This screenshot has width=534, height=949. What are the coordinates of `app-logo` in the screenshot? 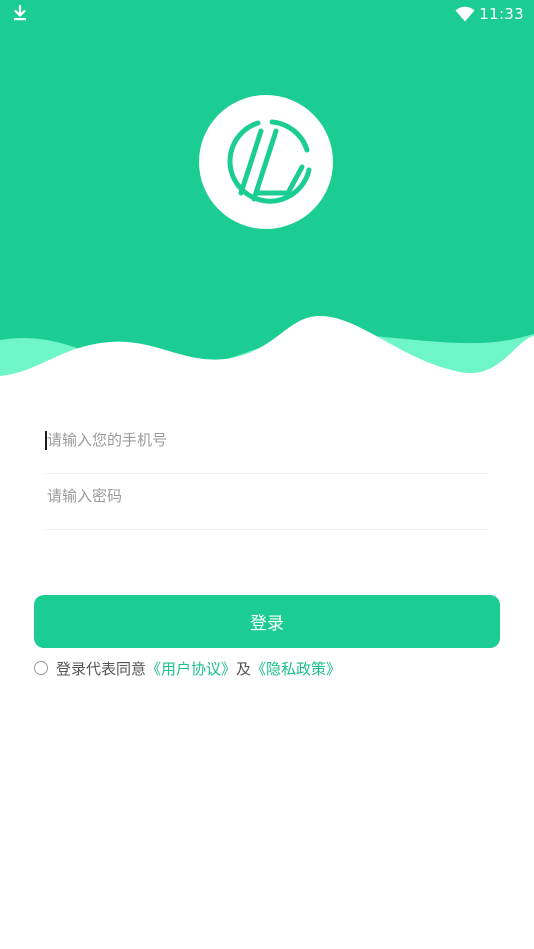 It's located at (266, 162).